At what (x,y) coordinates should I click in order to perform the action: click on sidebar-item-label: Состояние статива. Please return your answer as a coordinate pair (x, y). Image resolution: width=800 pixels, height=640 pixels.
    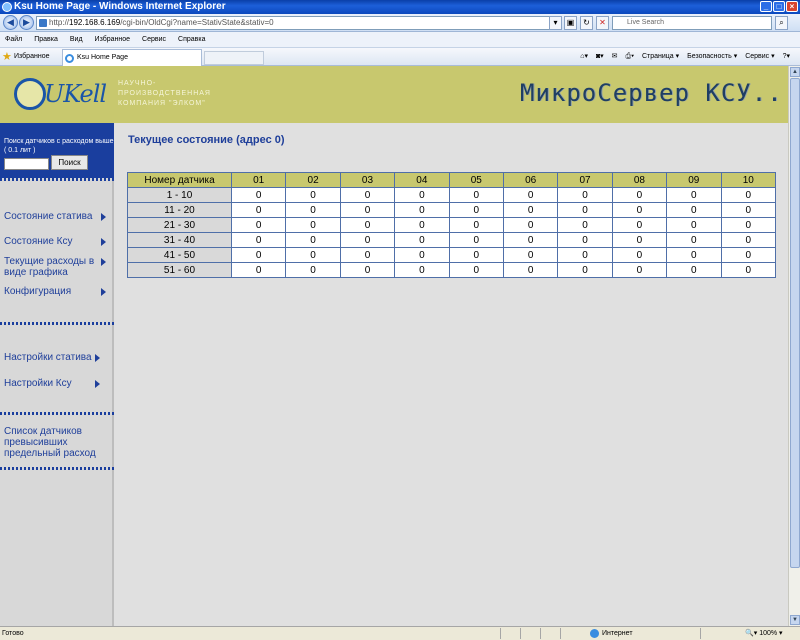
    Looking at the image, I should click on (48, 216).